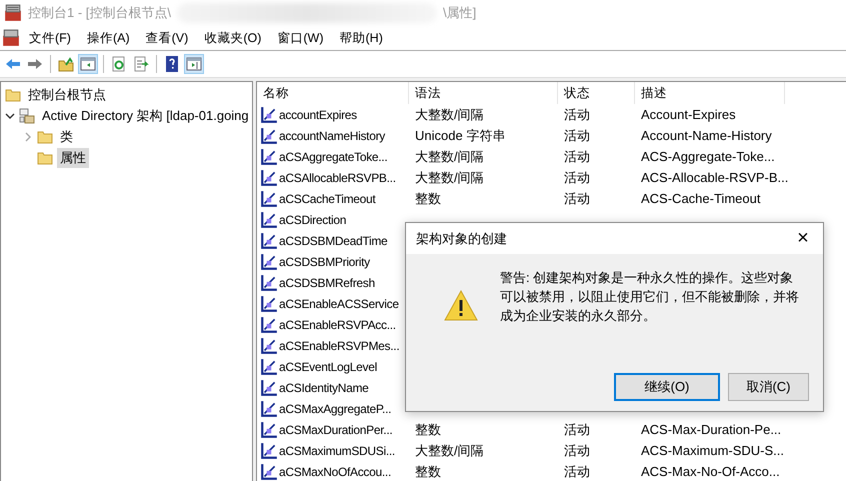  I want to click on close-button: ×, so click(803, 238).